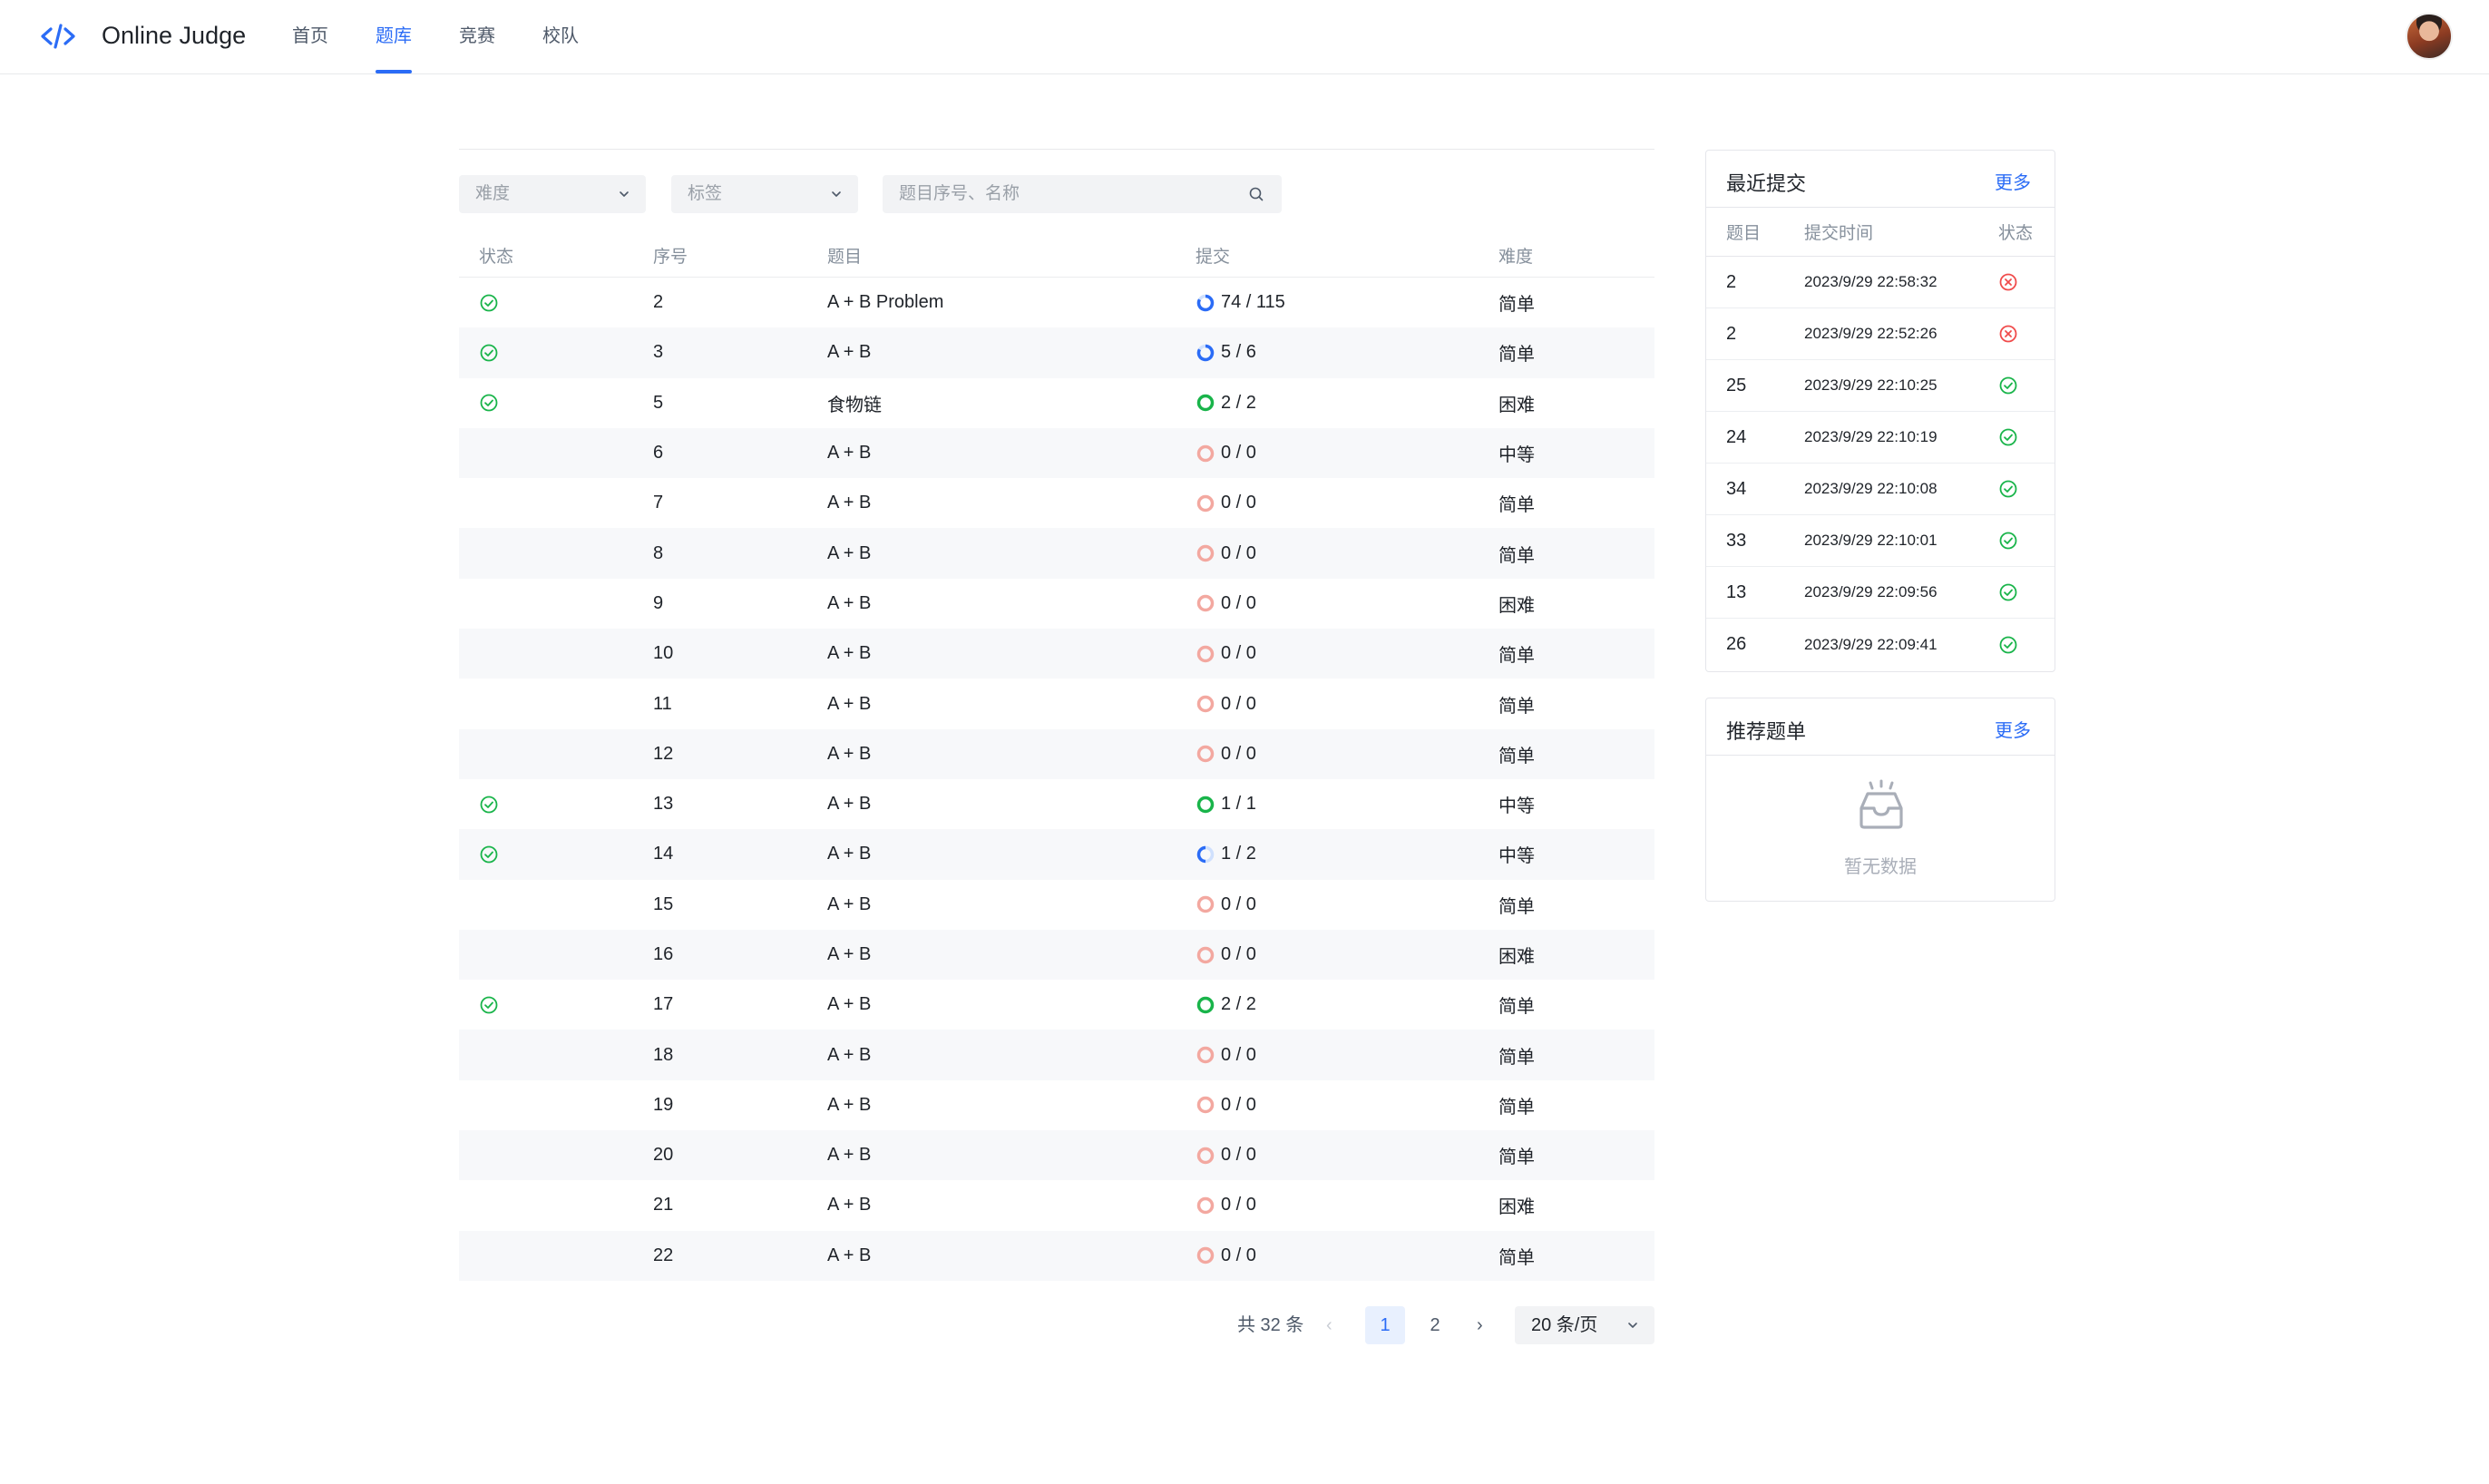 Image resolution: width=2489 pixels, height=1484 pixels. Describe the element at coordinates (1056, 703) in the screenshot. I see `table-row: 11 A + B 0 / 0 简单` at that location.